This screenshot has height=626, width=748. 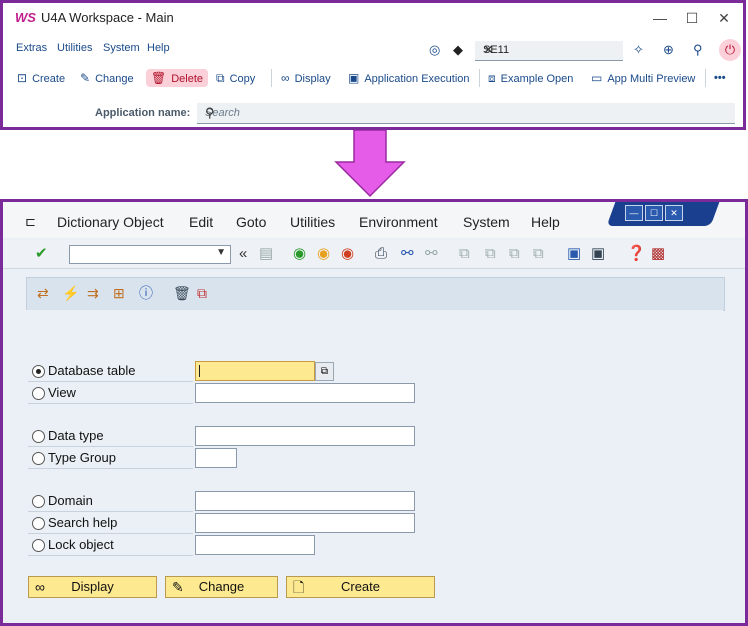 I want to click on domain-input, so click(x=305, y=501).